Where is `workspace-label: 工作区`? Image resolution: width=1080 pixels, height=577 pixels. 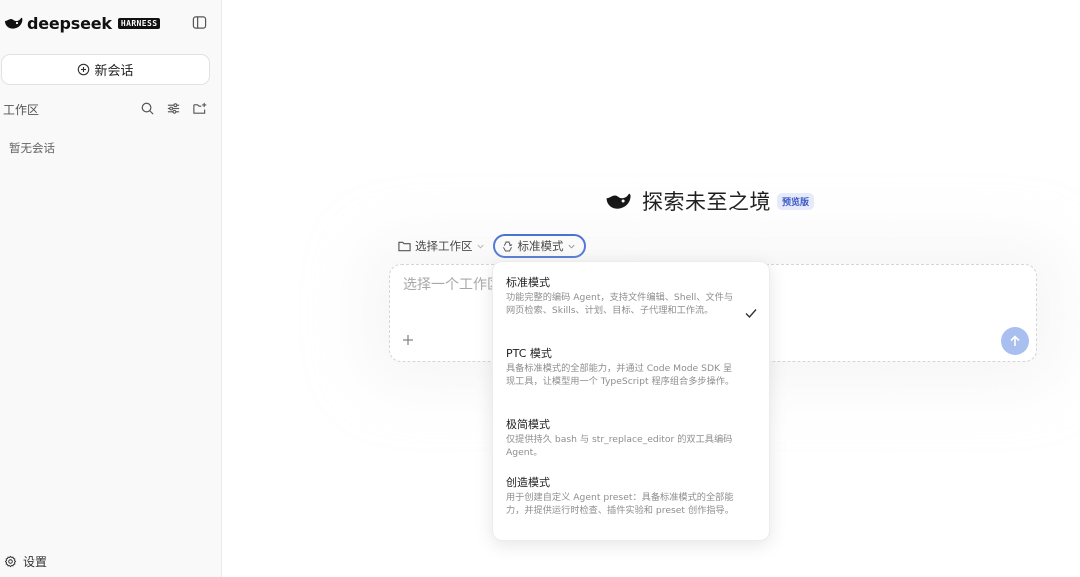
workspace-label: 工作区 is located at coordinates (21, 110).